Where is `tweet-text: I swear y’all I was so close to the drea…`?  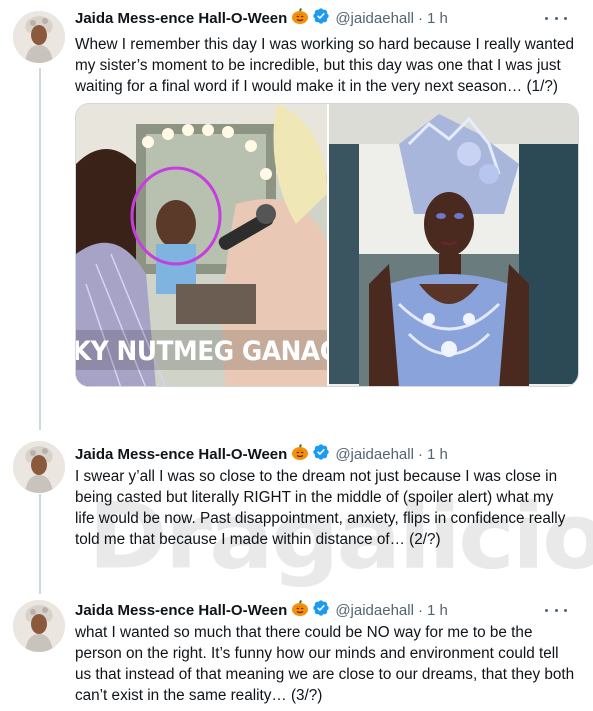
tweet-text: I swear y’all I was so close to the drea… is located at coordinates (320, 508).